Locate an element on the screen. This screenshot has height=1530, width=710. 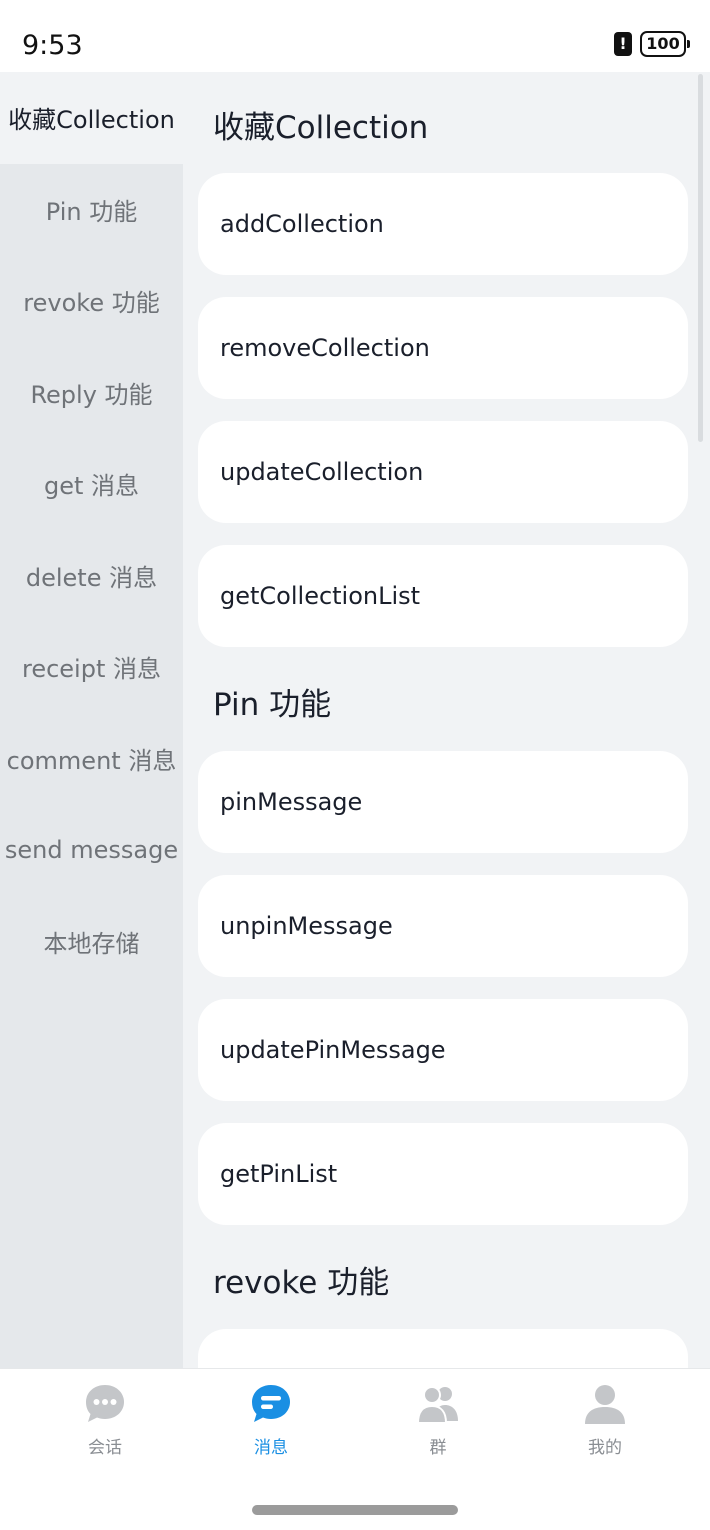
status-bar: 9:53 ! 100 is located at coordinates (355, 36).